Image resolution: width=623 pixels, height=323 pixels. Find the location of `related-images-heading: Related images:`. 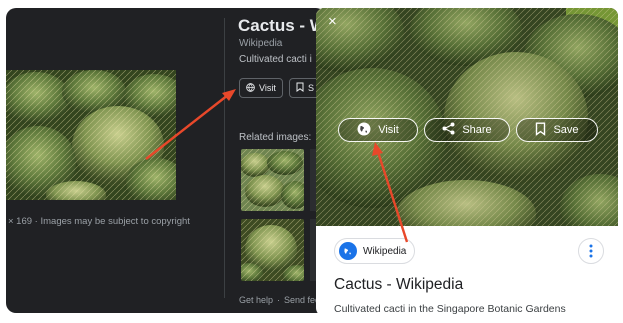

related-images-heading: Related images: is located at coordinates (275, 137).